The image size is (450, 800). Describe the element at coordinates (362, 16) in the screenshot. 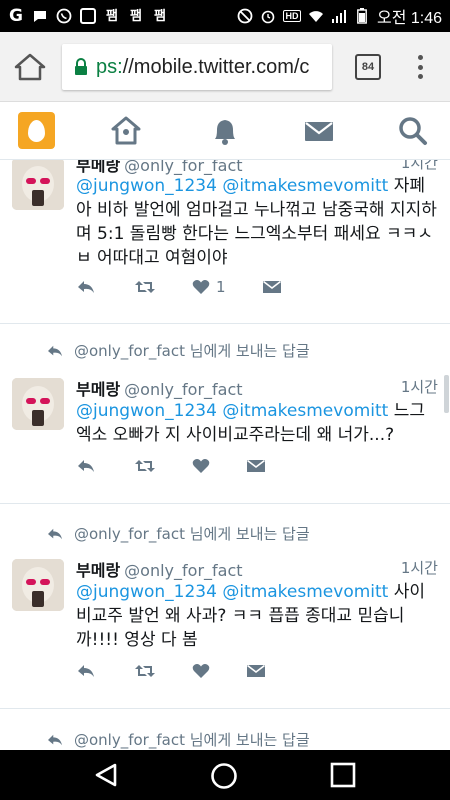

I see `battery-icon` at that location.